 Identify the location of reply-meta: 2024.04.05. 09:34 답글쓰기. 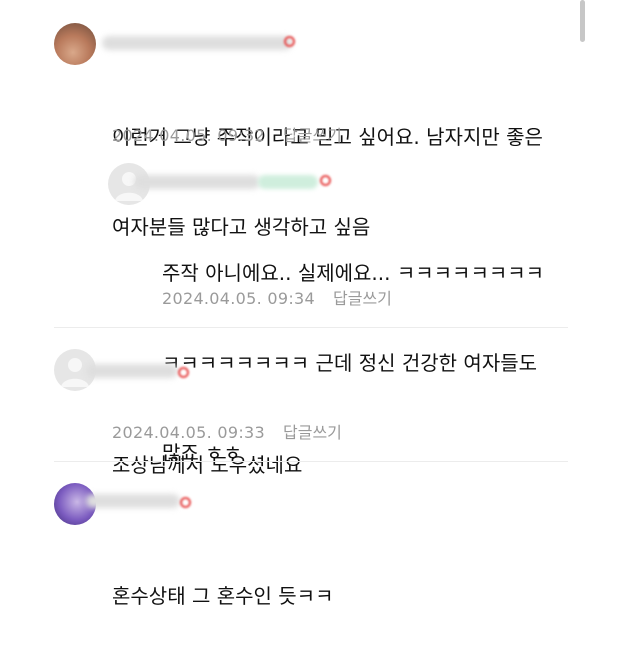
(277, 299).